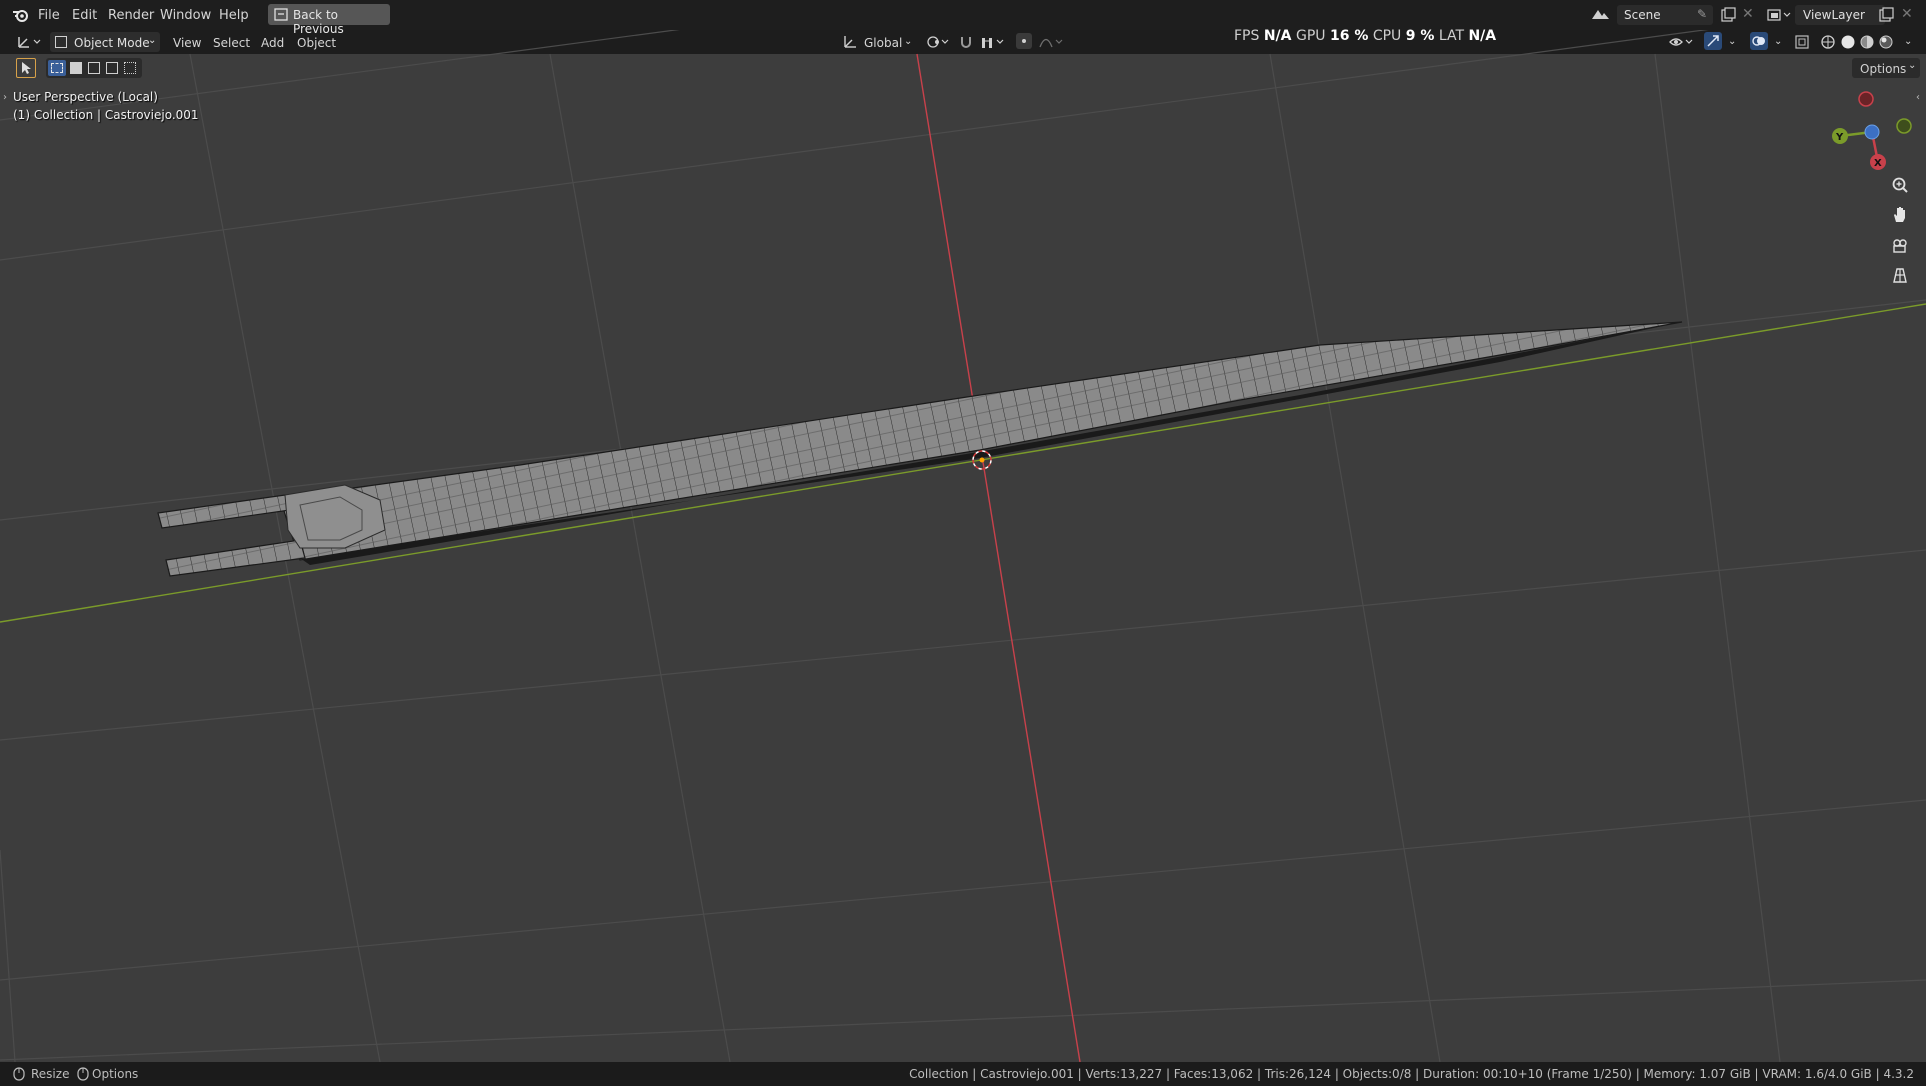 The width and height of the screenshot is (1926, 1086). Describe the element at coordinates (1900, 186) in the screenshot. I see `zoom-icon` at that location.